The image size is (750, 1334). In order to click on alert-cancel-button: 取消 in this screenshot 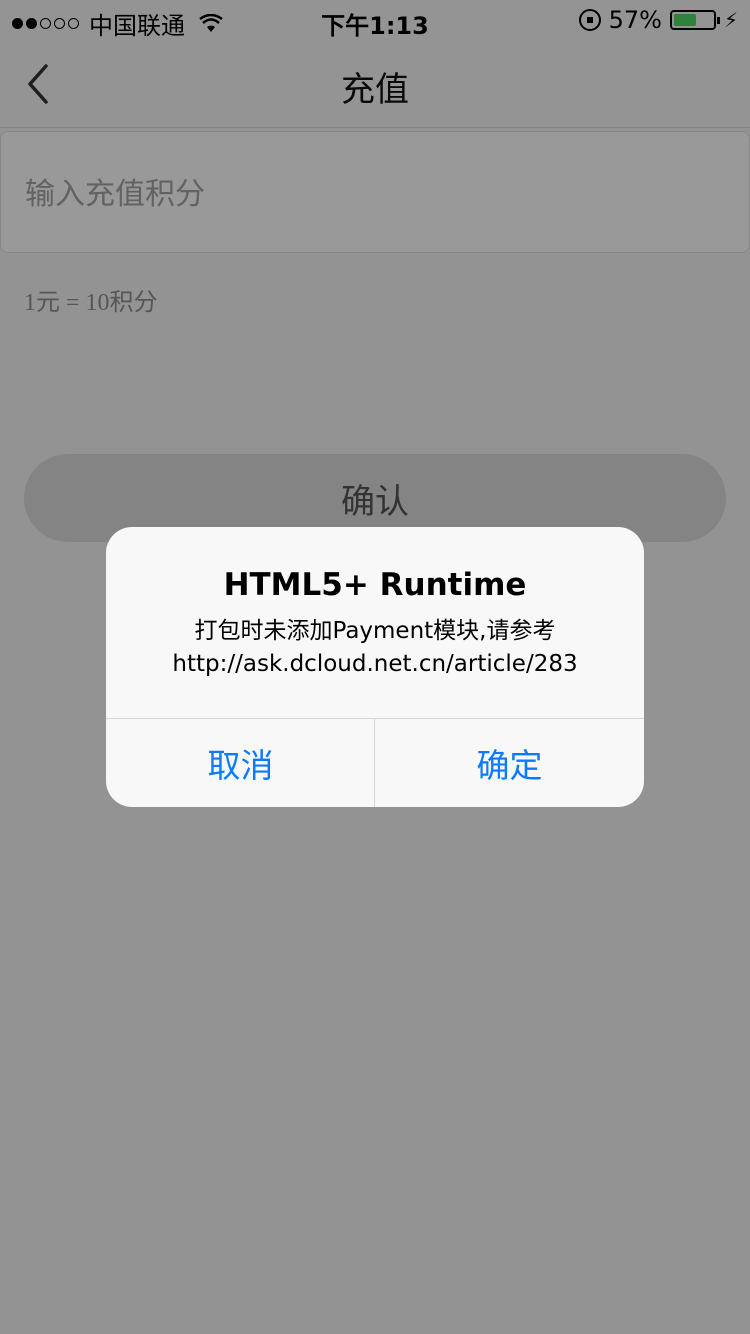, I will do `click(240, 763)`.